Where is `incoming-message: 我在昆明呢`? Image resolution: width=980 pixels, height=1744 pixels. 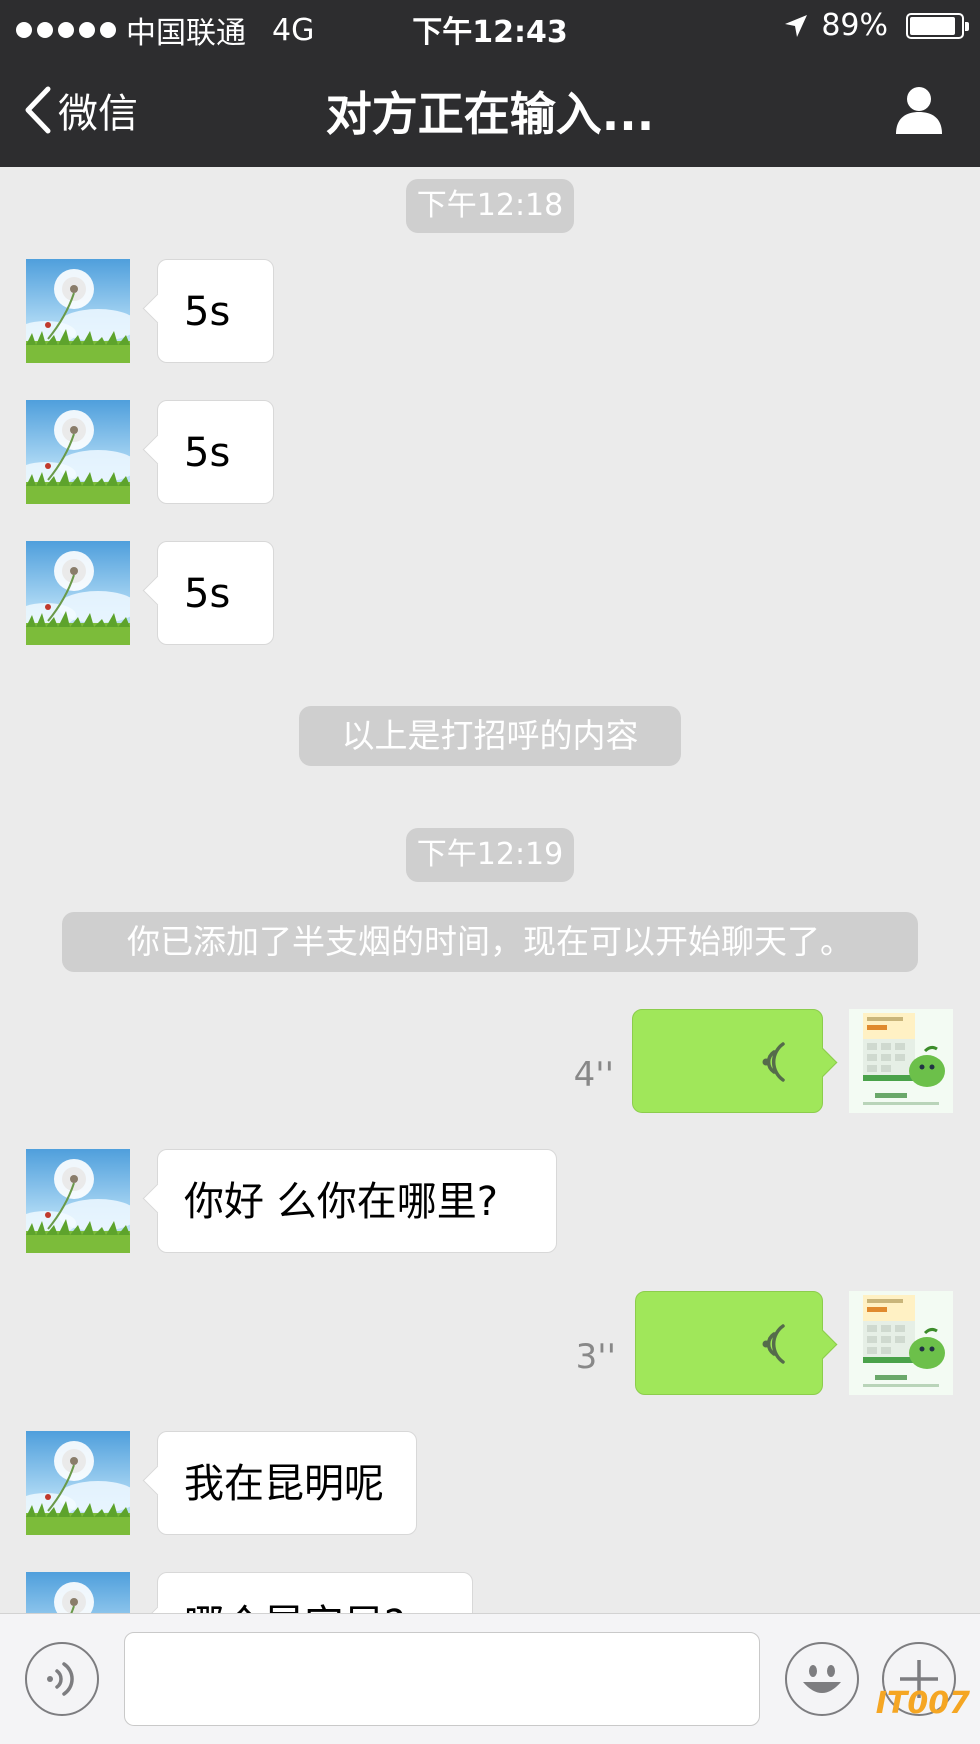
incoming-message: 我在昆明呢 is located at coordinates (287, 1483).